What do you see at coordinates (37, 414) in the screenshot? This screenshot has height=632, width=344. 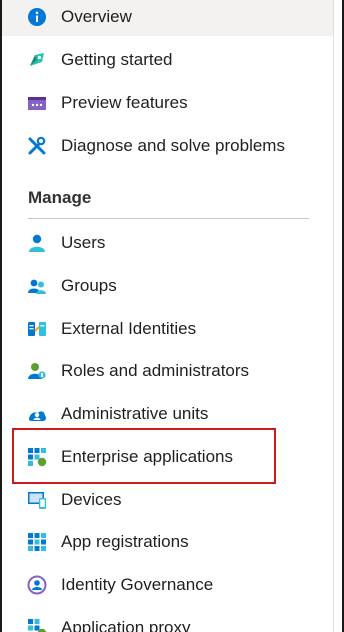 I see `admin-units-icon` at bounding box center [37, 414].